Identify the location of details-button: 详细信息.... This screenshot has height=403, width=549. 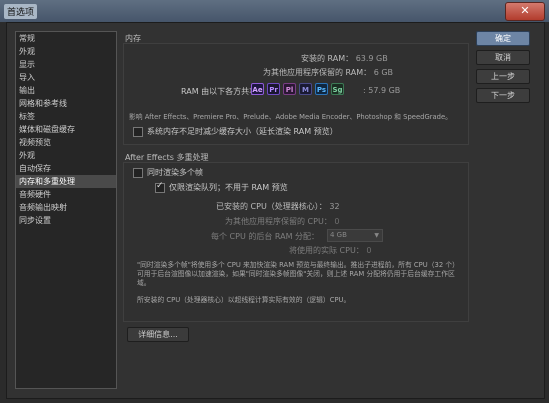
(158, 334).